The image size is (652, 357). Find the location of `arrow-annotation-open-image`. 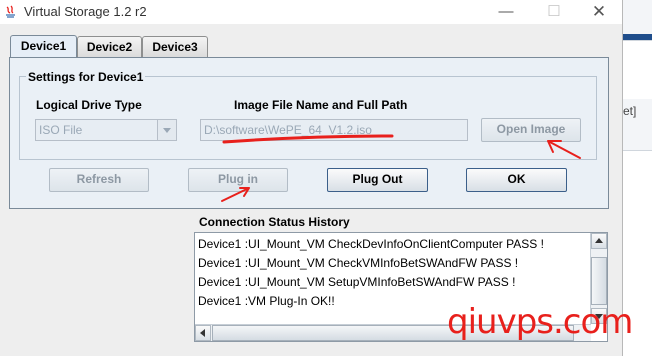

arrow-annotation-open-image is located at coordinates (564, 149).